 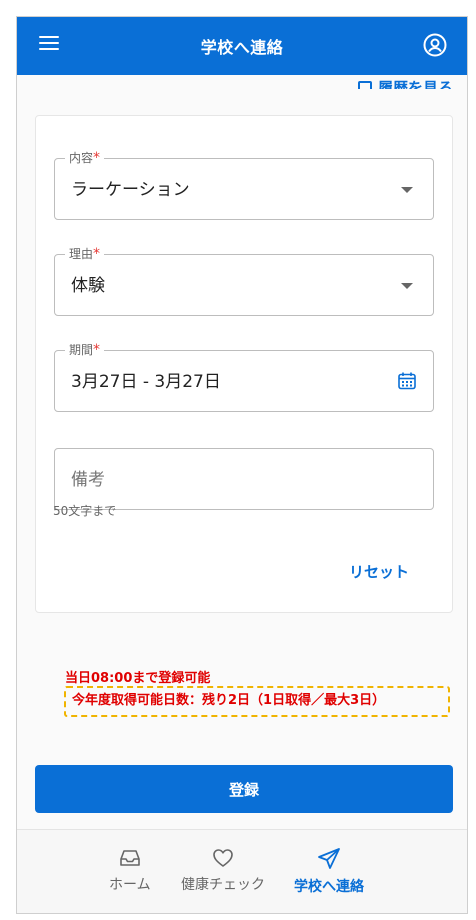 What do you see at coordinates (146, 382) in the screenshot?
I see `period-value: 3月27日 - 3月27日` at bounding box center [146, 382].